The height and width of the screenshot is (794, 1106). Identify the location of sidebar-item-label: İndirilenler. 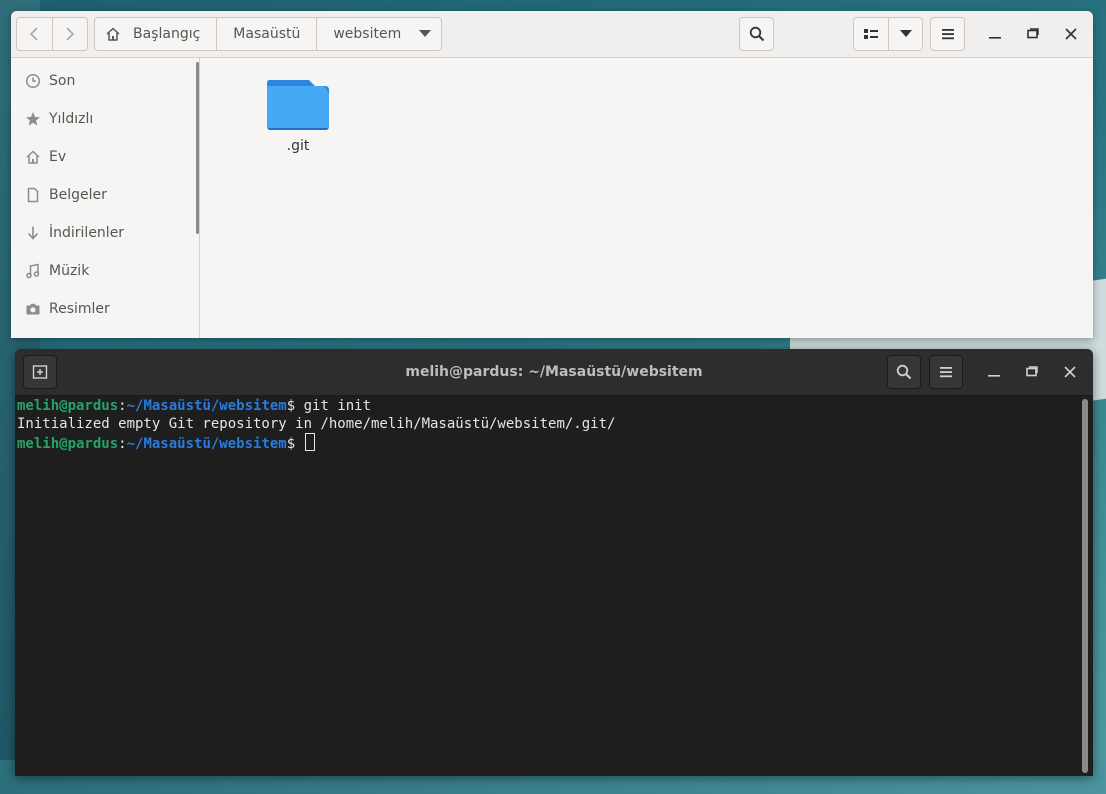
(87, 233).